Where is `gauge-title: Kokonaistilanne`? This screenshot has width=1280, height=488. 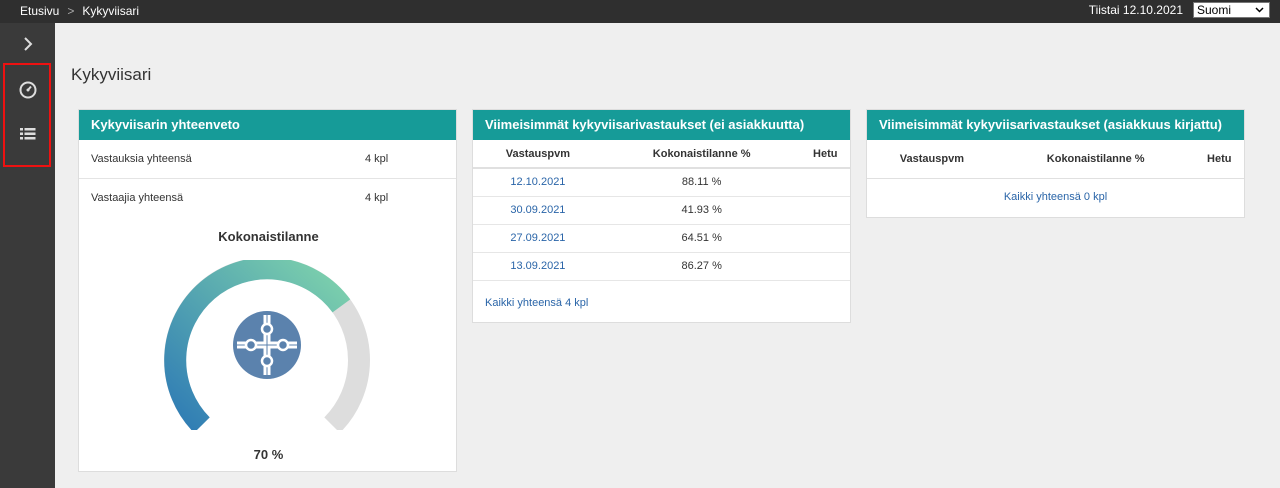 gauge-title: Kokonaistilanne is located at coordinates (268, 236).